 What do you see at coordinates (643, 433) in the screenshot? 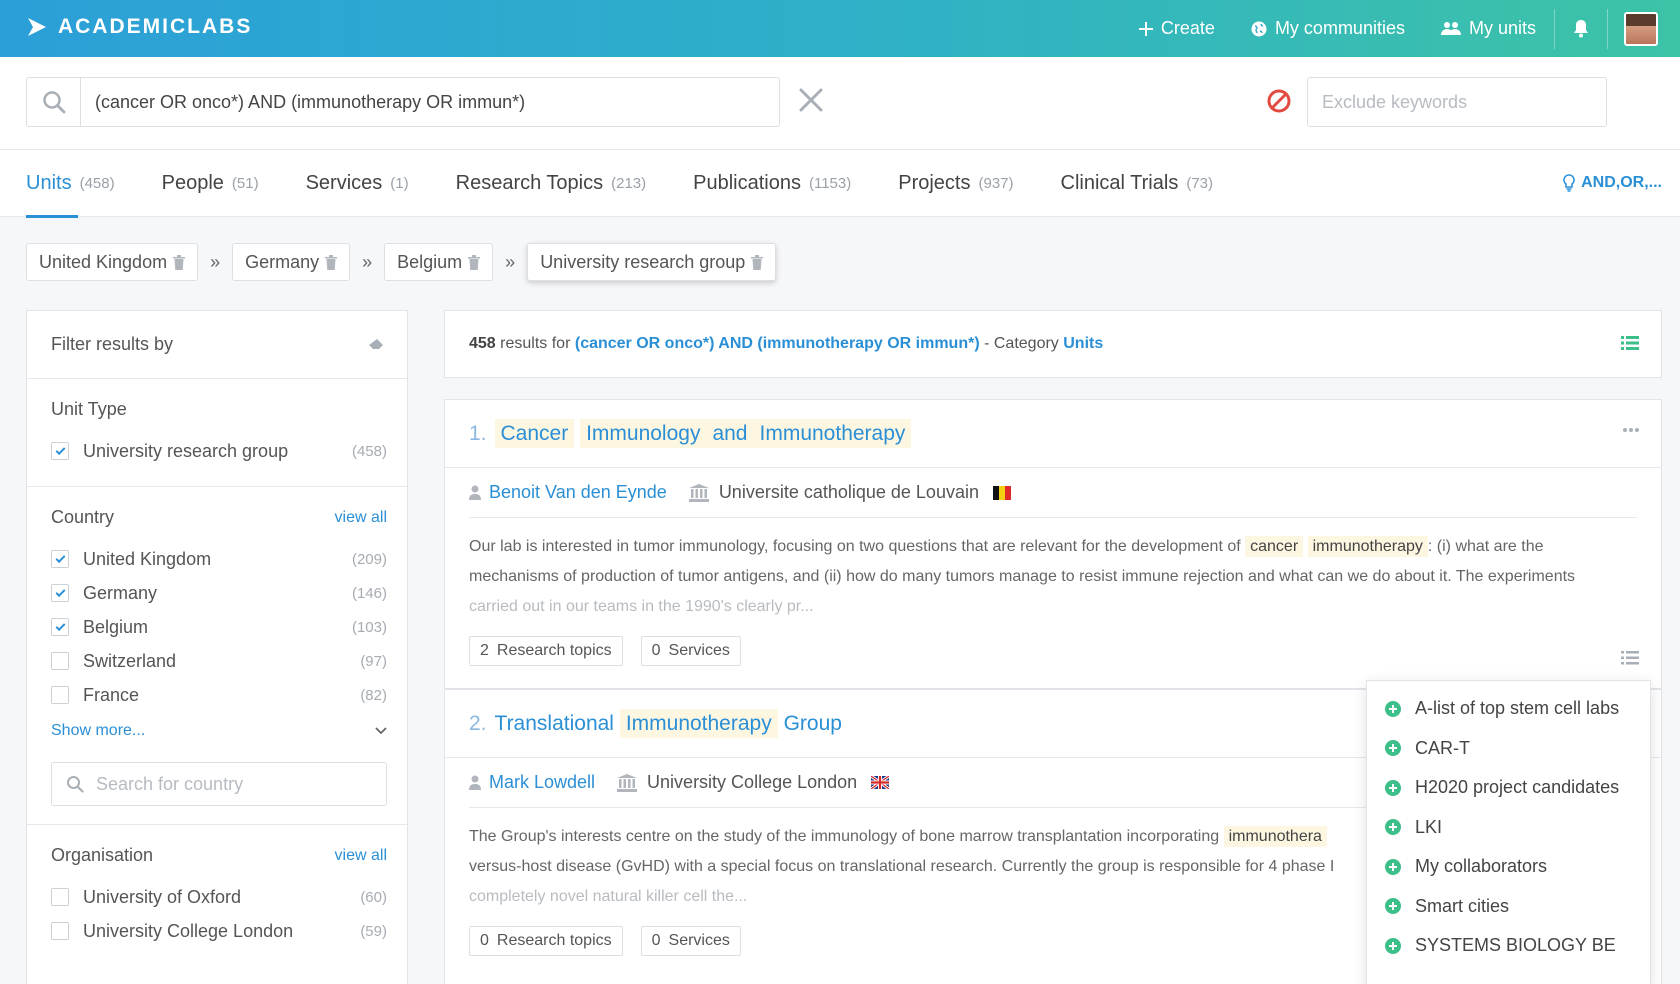
I see `highlight-word: Immunology` at bounding box center [643, 433].